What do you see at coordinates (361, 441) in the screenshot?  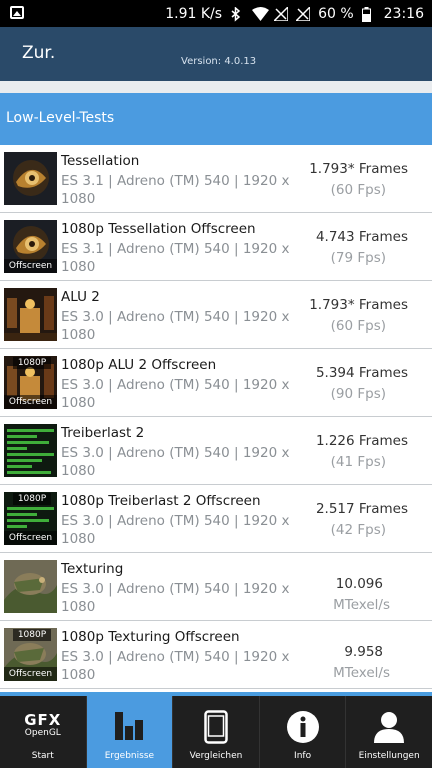 I see `test-result: 1.226 Frames` at bounding box center [361, 441].